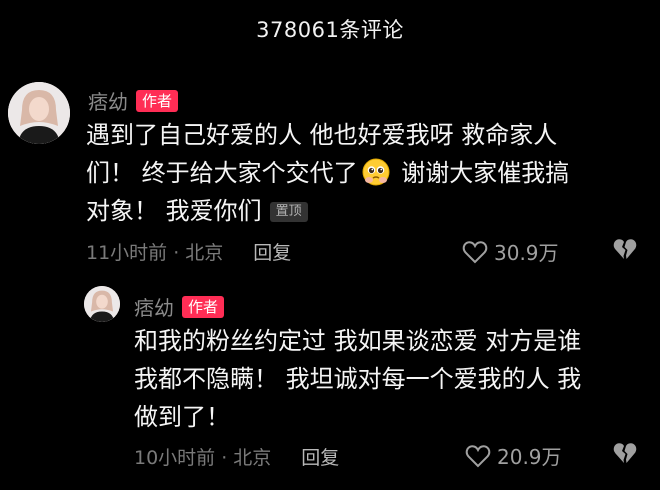 The width and height of the screenshot is (660, 490). Describe the element at coordinates (526, 253) in the screenshot. I see `like-count: 30.9万` at that location.